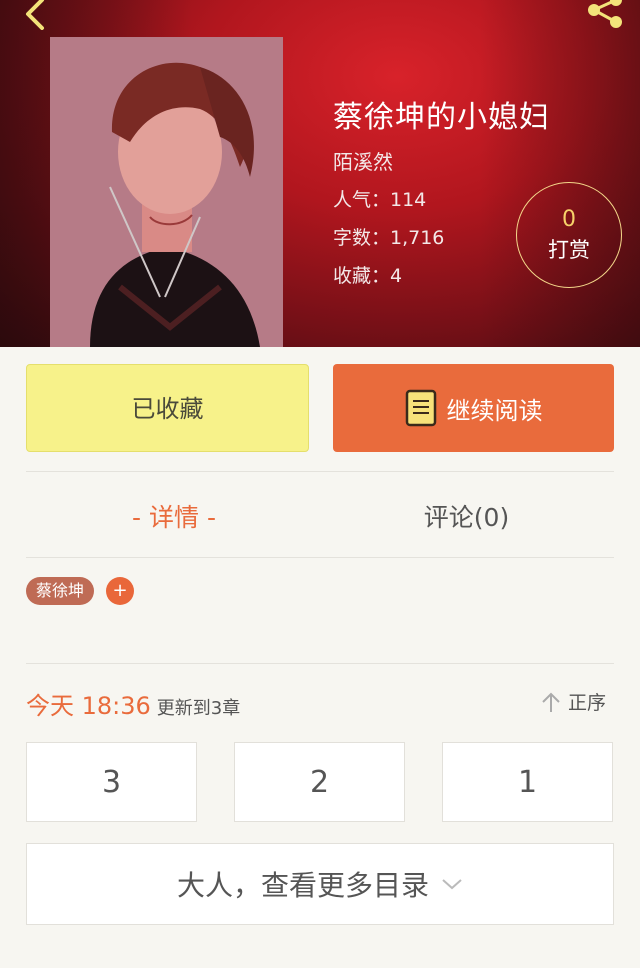  I want to click on tip-label: 打赏, so click(569, 250).